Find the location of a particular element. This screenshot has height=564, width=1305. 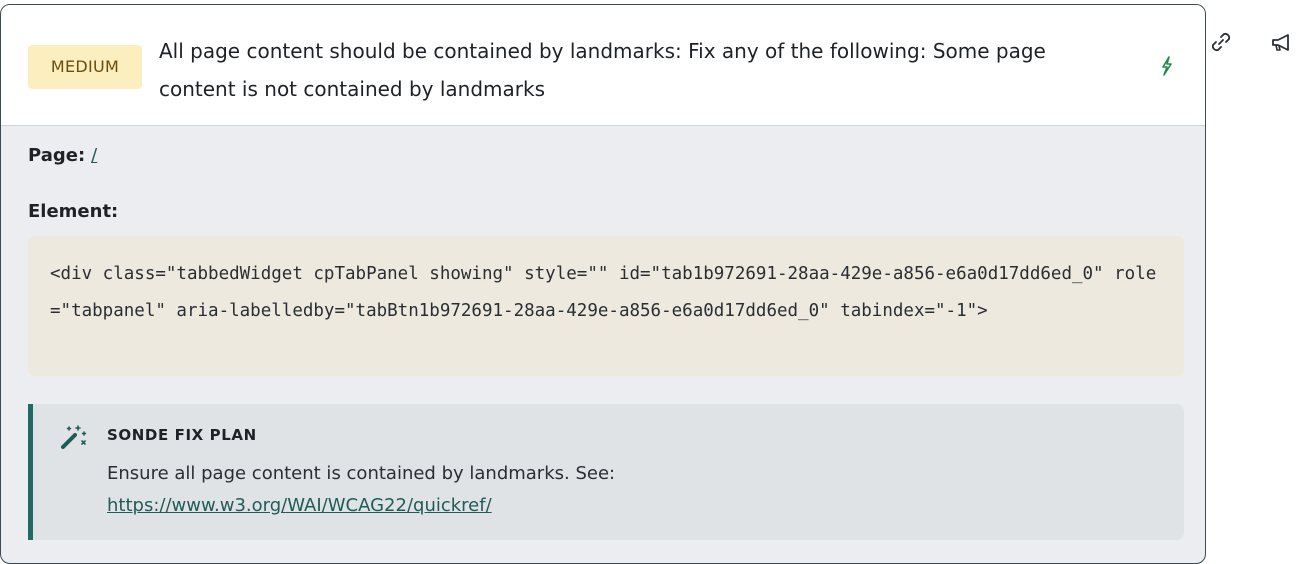

link-icon is located at coordinates (1221, 42).